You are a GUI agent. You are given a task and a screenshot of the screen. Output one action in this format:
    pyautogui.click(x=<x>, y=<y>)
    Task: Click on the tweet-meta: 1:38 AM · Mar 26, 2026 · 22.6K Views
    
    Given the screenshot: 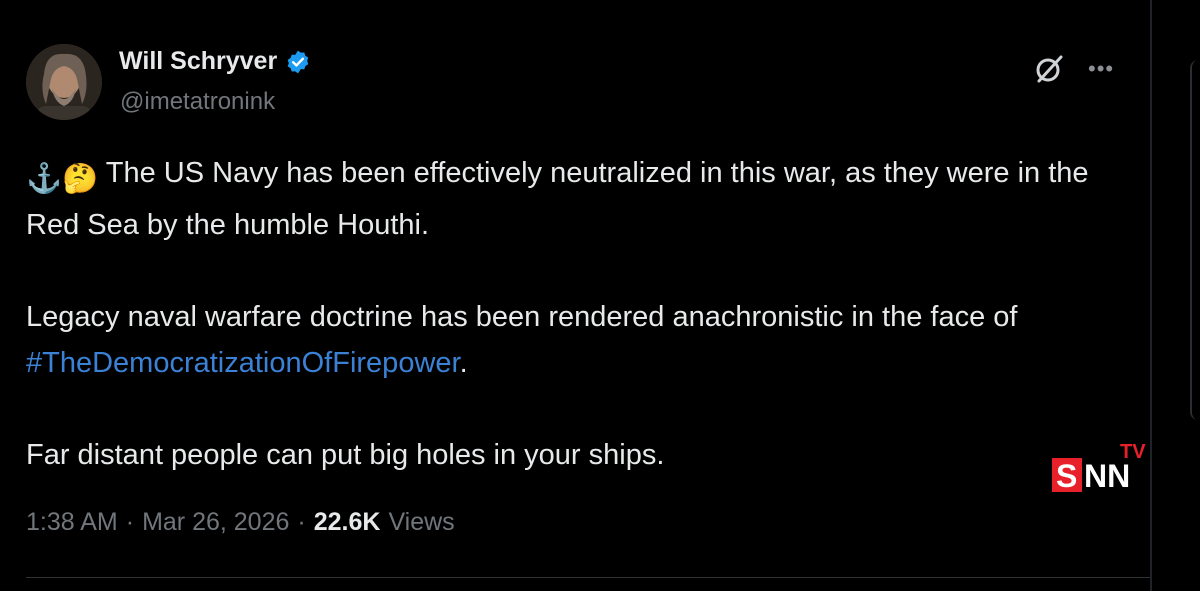 What is the action you would take?
    pyautogui.click(x=240, y=522)
    